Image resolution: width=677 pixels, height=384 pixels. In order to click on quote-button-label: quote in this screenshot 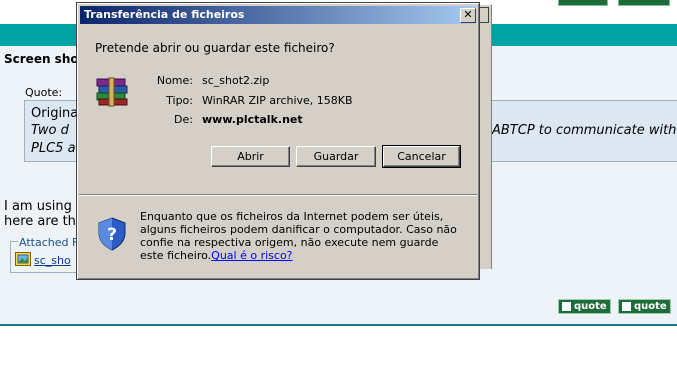, I will do `click(590, 306)`.